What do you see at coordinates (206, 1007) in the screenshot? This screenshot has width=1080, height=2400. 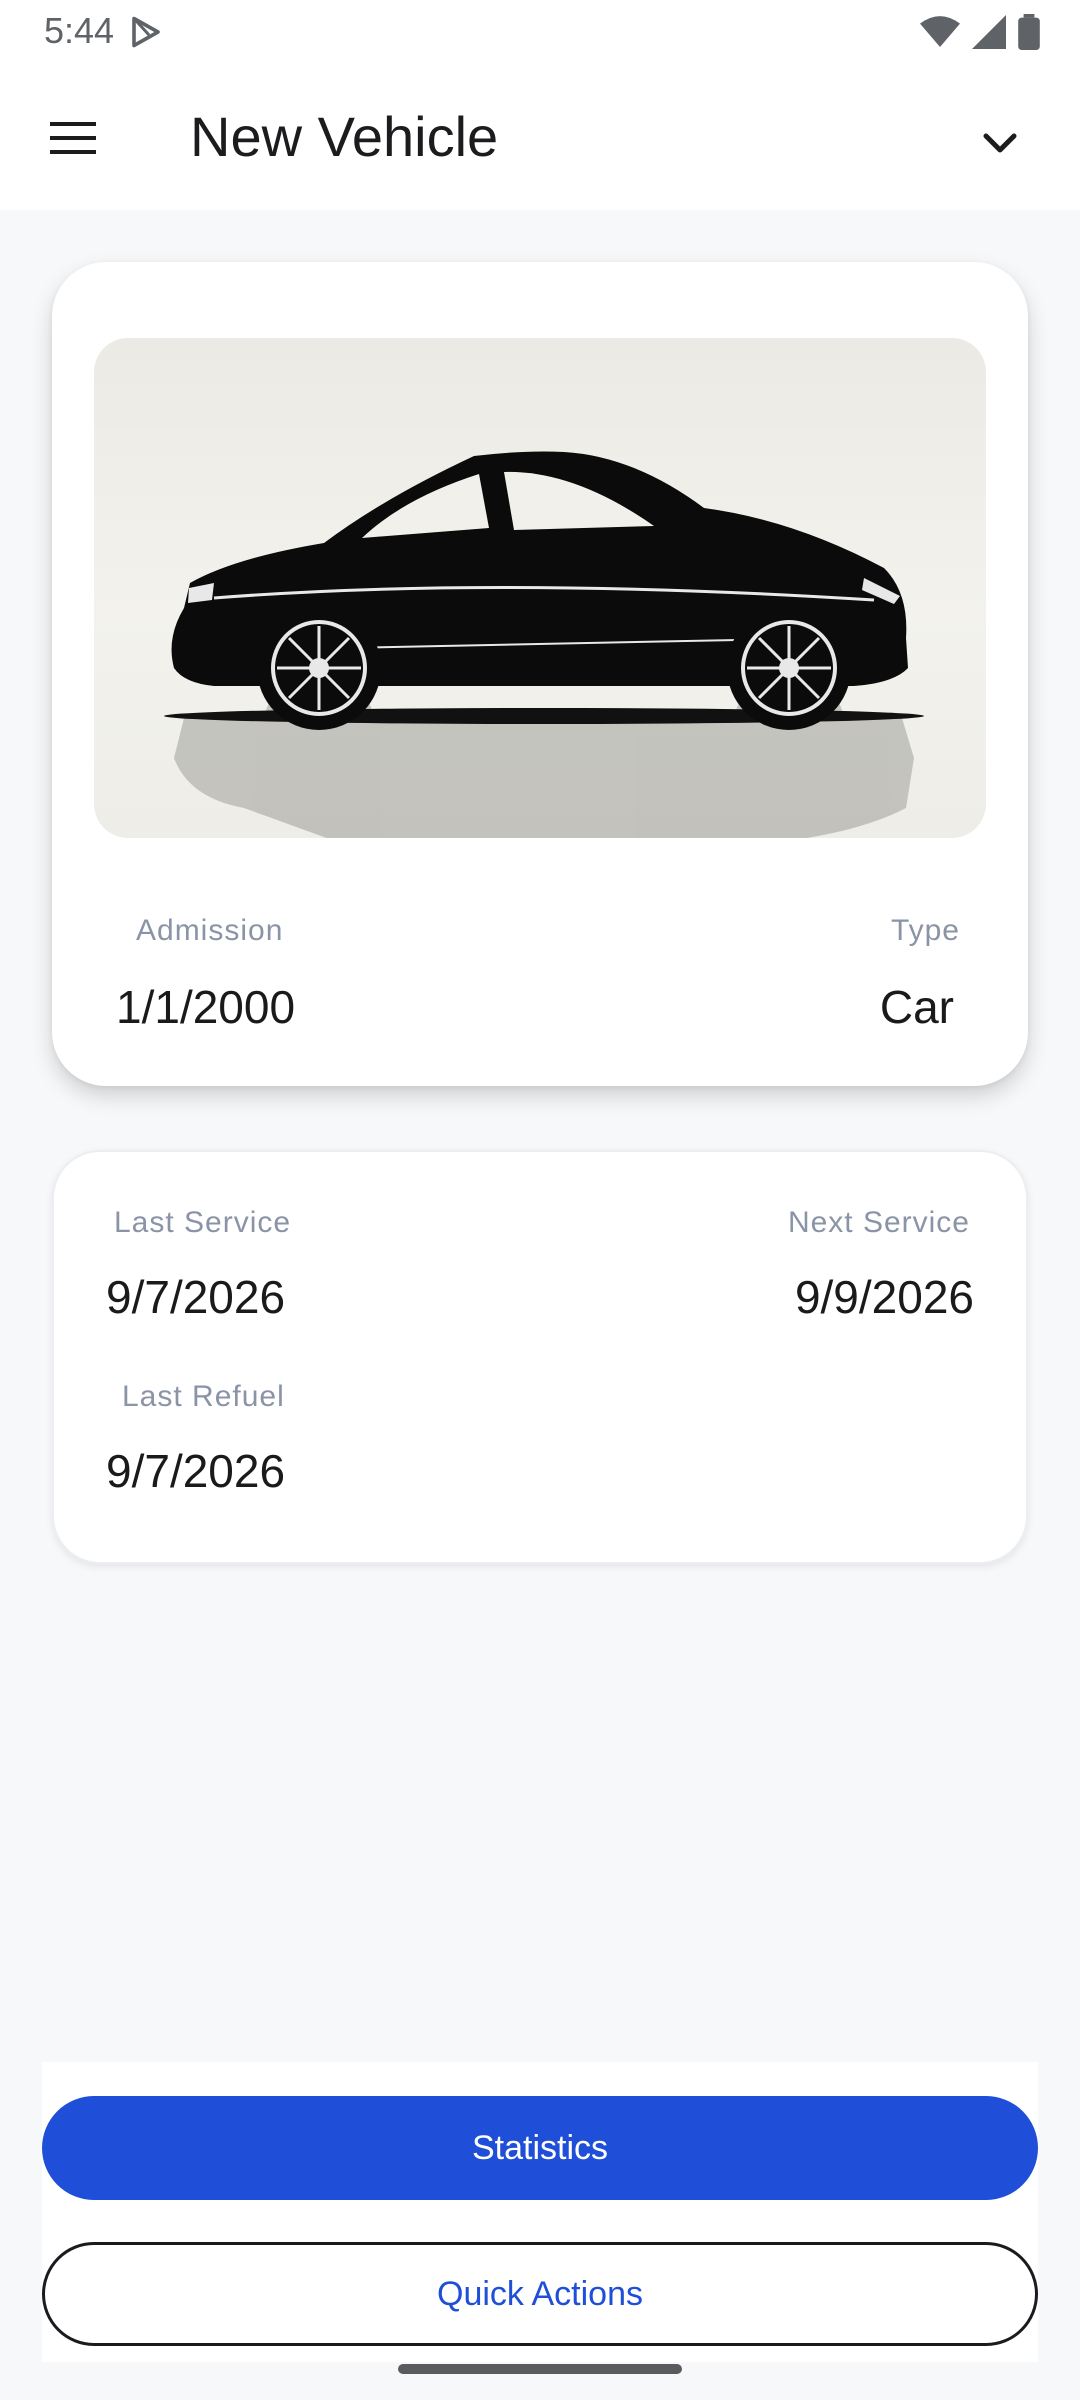 I see `admission-value: 1/1/2000` at bounding box center [206, 1007].